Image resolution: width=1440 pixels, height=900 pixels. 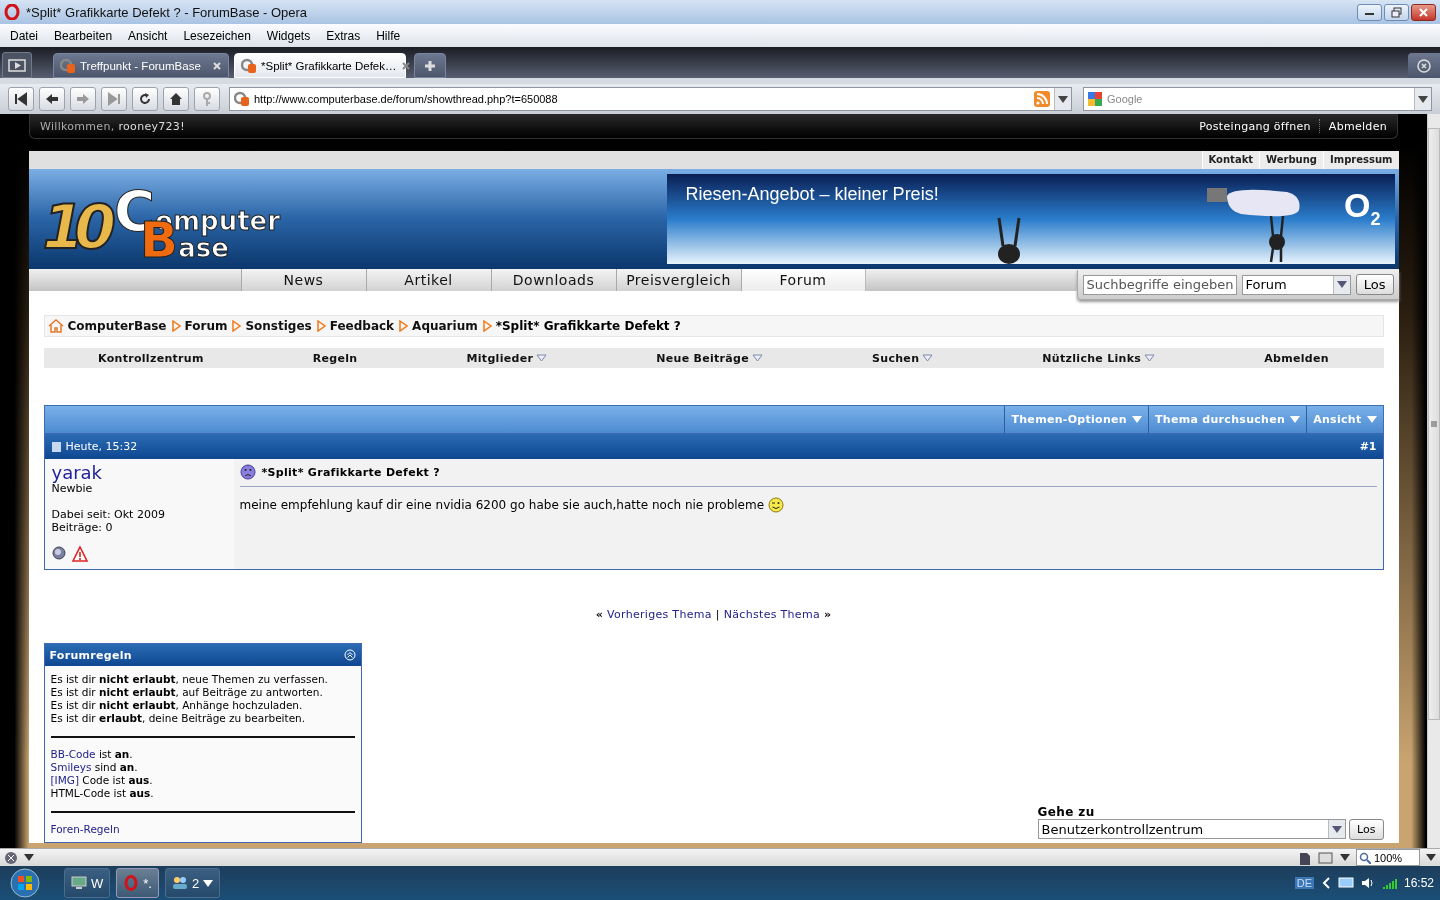 What do you see at coordinates (812, 194) in the screenshot?
I see `ad-headline: Riesen-Angebot – kleiner Preis!` at bounding box center [812, 194].